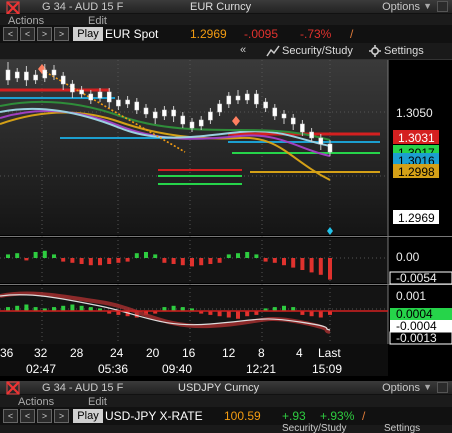 The height and width of the screenshot is (433, 452). What do you see at coordinates (401, 388) in the screenshot?
I see `options2-menu: Options` at bounding box center [401, 388].